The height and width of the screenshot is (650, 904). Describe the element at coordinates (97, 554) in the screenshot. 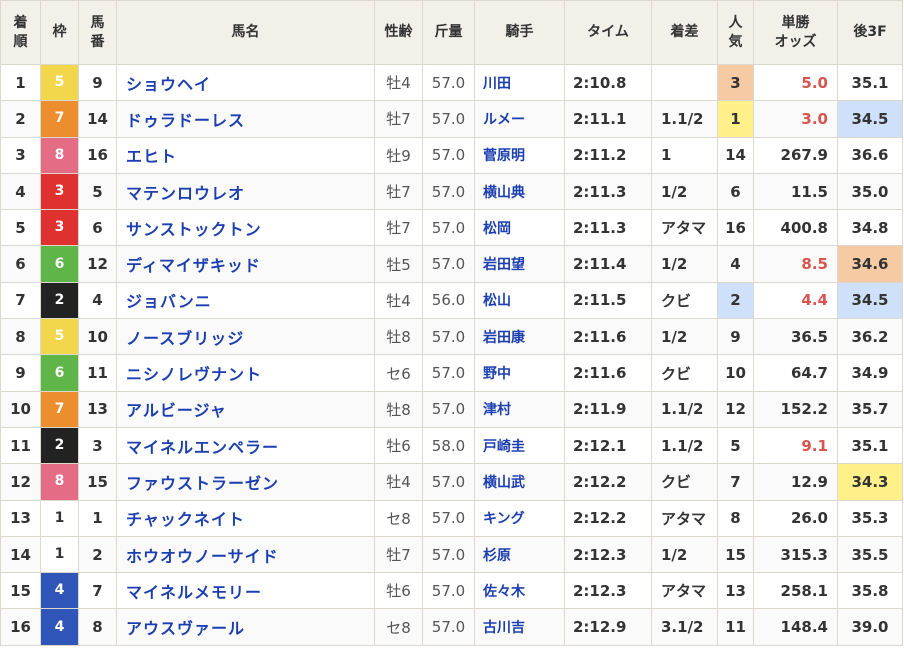

I see `horse-number: 2` at that location.